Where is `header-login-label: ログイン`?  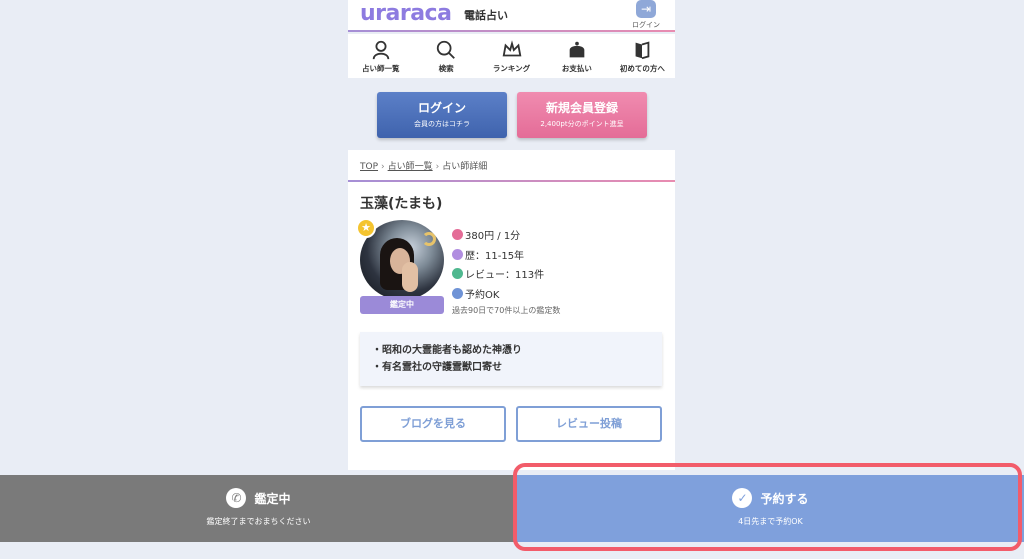 header-login-label: ログイン is located at coordinates (646, 25).